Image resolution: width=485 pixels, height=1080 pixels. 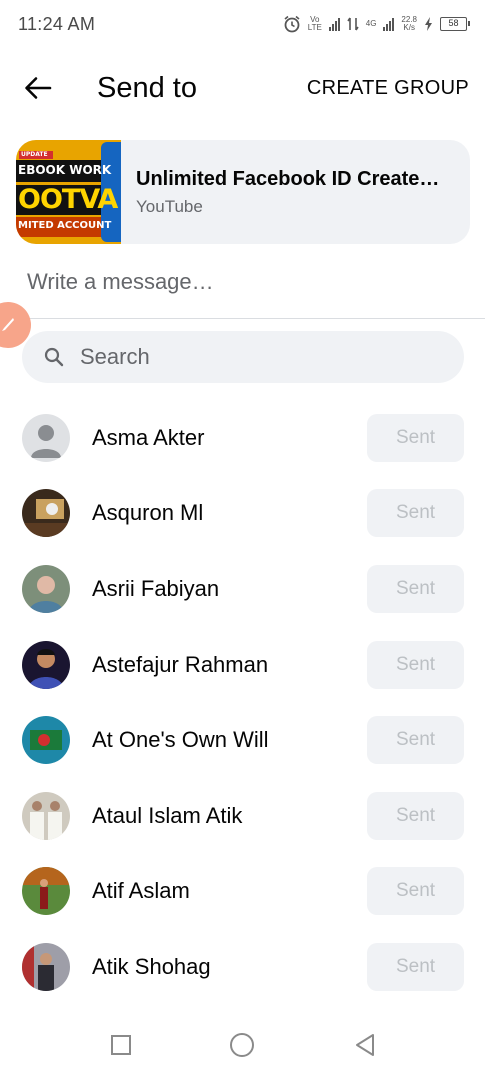 I want to click on thumbnail-text-2: OOTVA, so click(x=68, y=199).